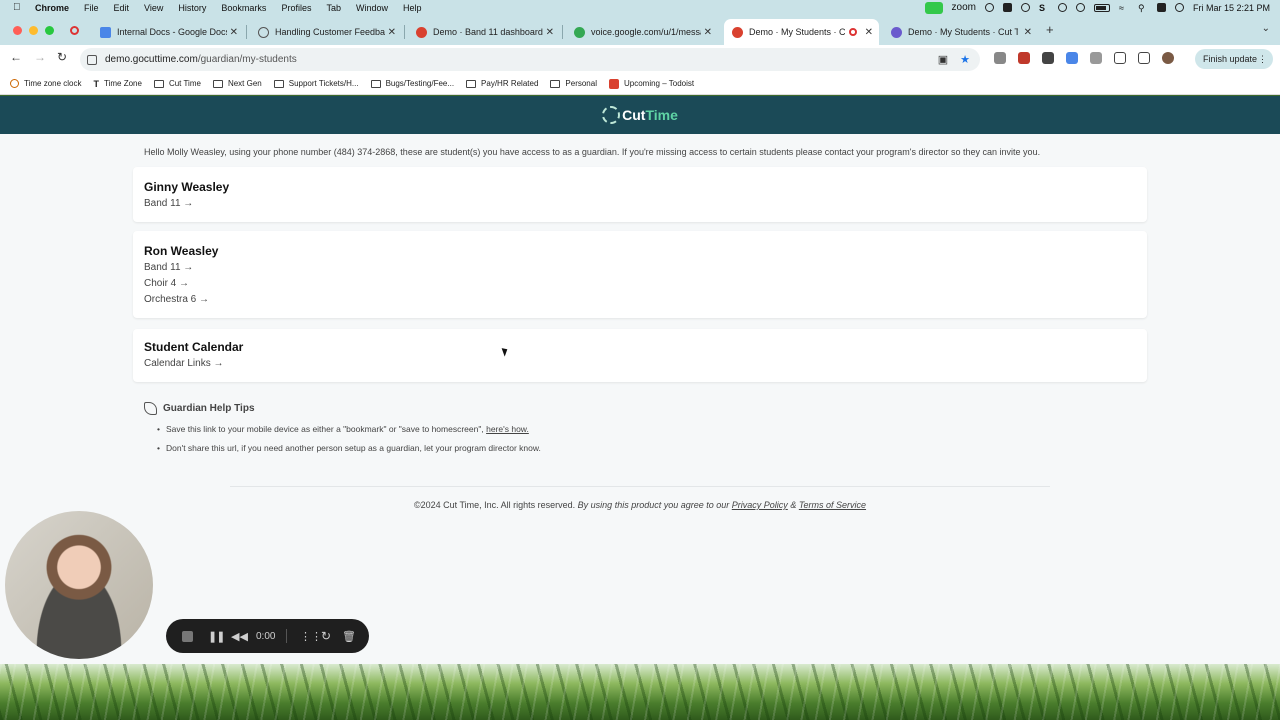 The width and height of the screenshot is (1280, 720). I want to click on extension-blue-icon, so click(1072, 58).